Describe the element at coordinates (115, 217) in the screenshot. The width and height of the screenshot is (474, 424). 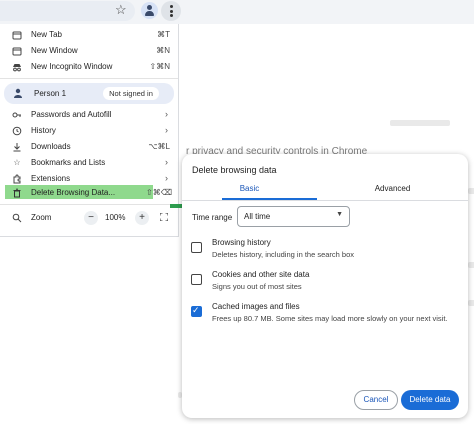
I see `zoom-value: 100%` at that location.